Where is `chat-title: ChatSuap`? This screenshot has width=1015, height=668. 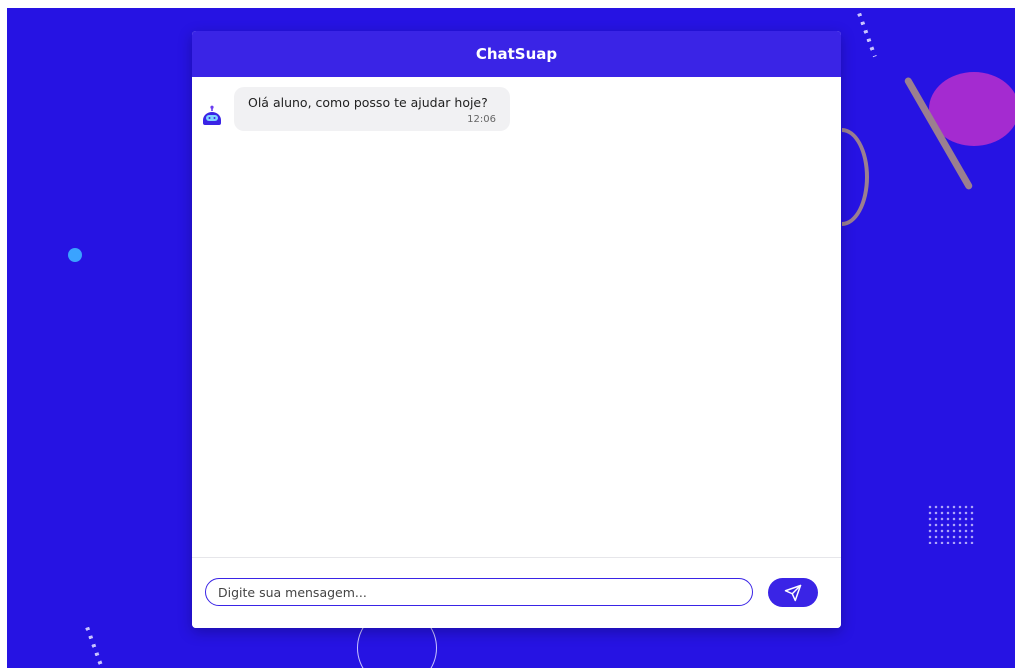
chat-title: ChatSuap is located at coordinates (516, 54).